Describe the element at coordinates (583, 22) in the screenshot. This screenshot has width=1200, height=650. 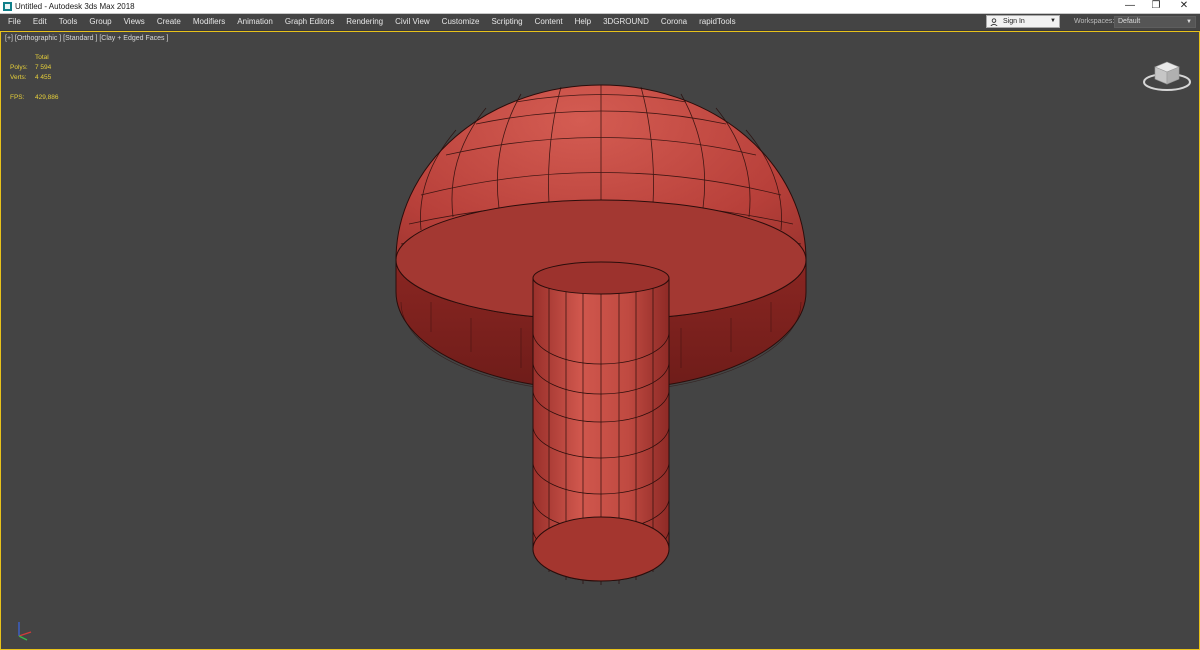
I see `menu-item-help: Help` at that location.